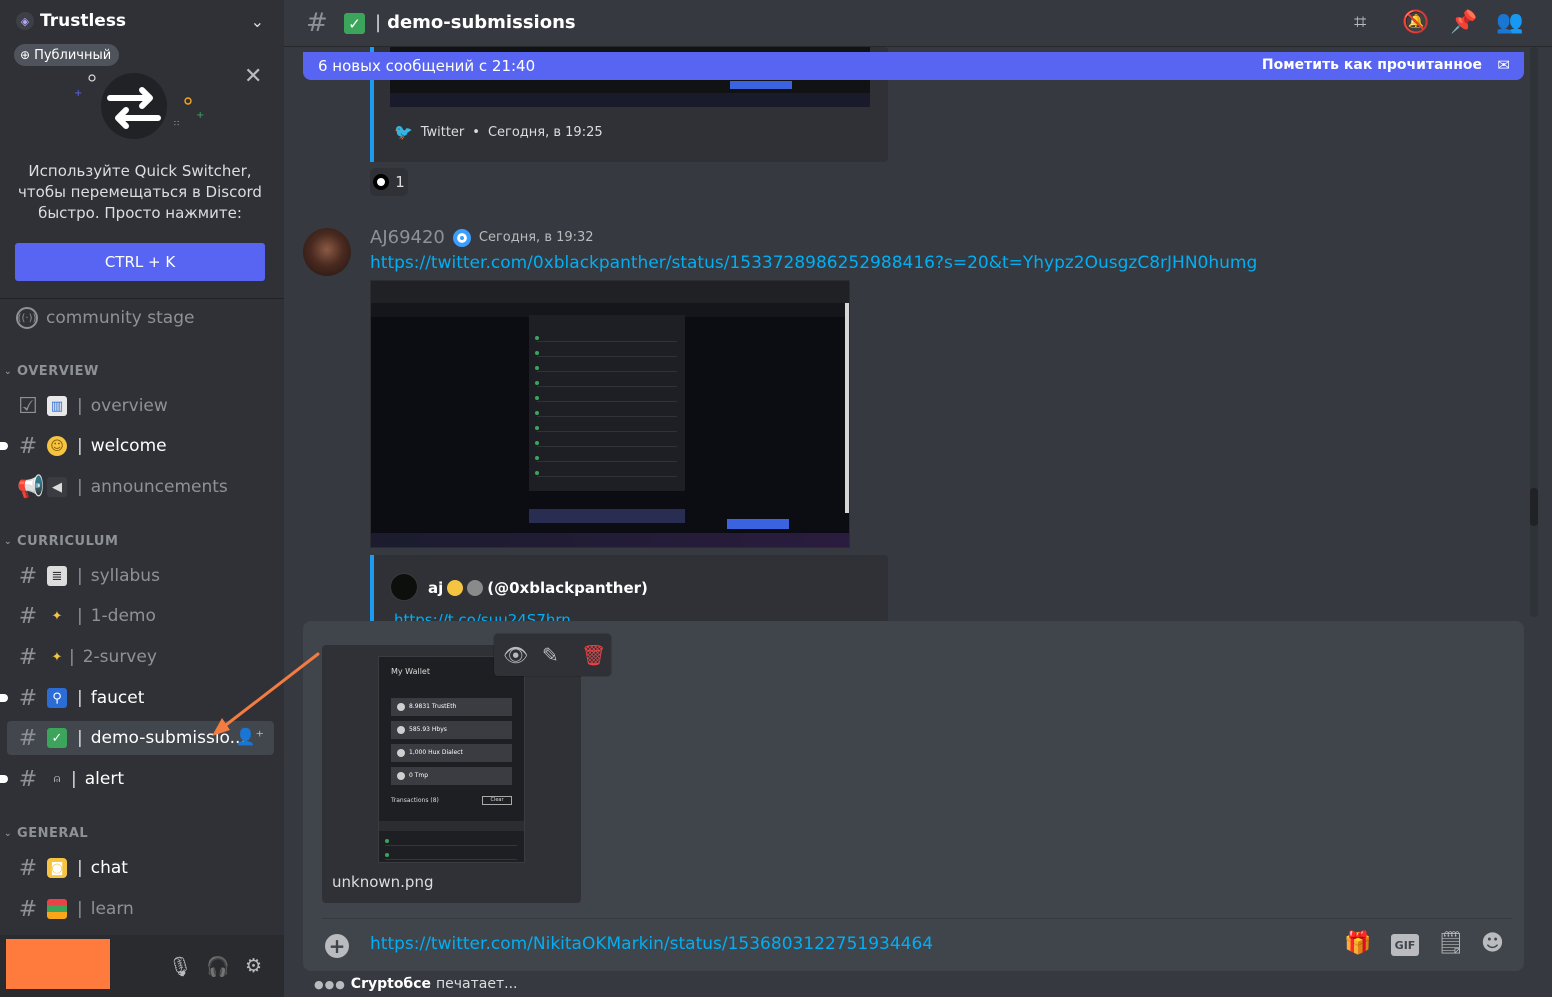 This screenshot has width=1552, height=997. Describe the element at coordinates (1534, 507) in the screenshot. I see `scrollbar-thumb` at that location.